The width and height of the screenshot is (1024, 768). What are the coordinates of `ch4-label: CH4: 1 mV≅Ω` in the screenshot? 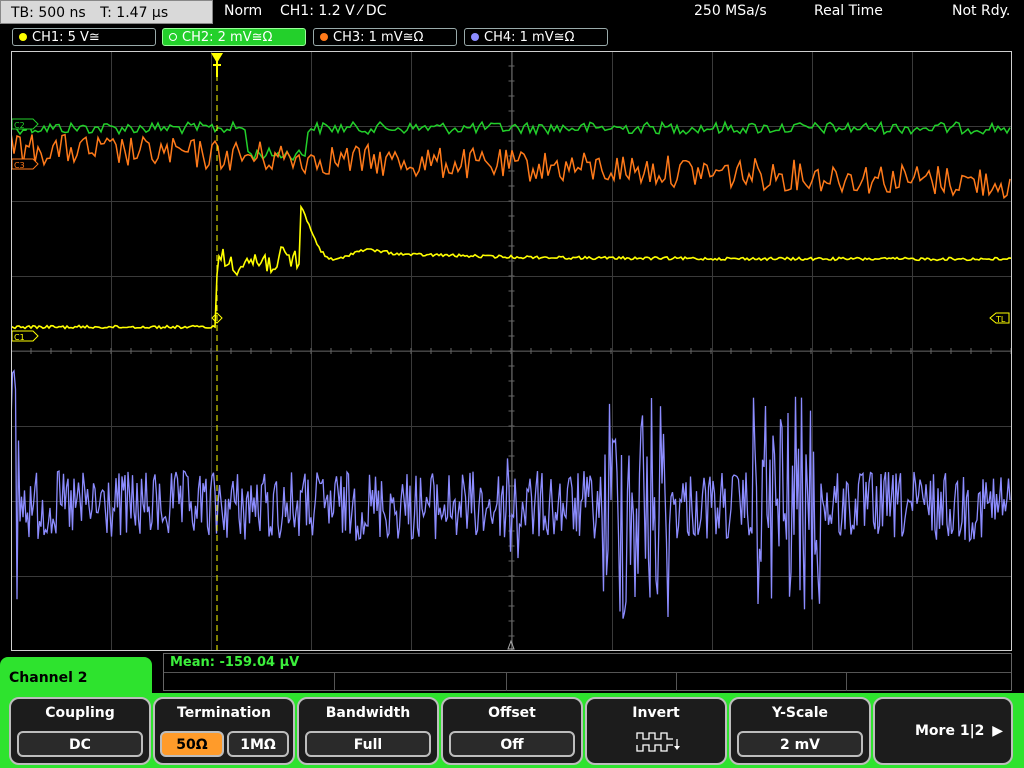 It's located at (529, 37).